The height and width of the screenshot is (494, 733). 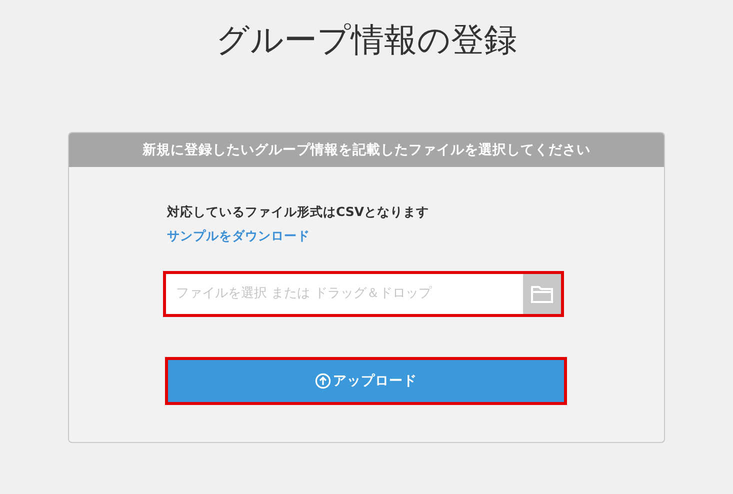 I want to click on folder-icon, so click(x=542, y=294).